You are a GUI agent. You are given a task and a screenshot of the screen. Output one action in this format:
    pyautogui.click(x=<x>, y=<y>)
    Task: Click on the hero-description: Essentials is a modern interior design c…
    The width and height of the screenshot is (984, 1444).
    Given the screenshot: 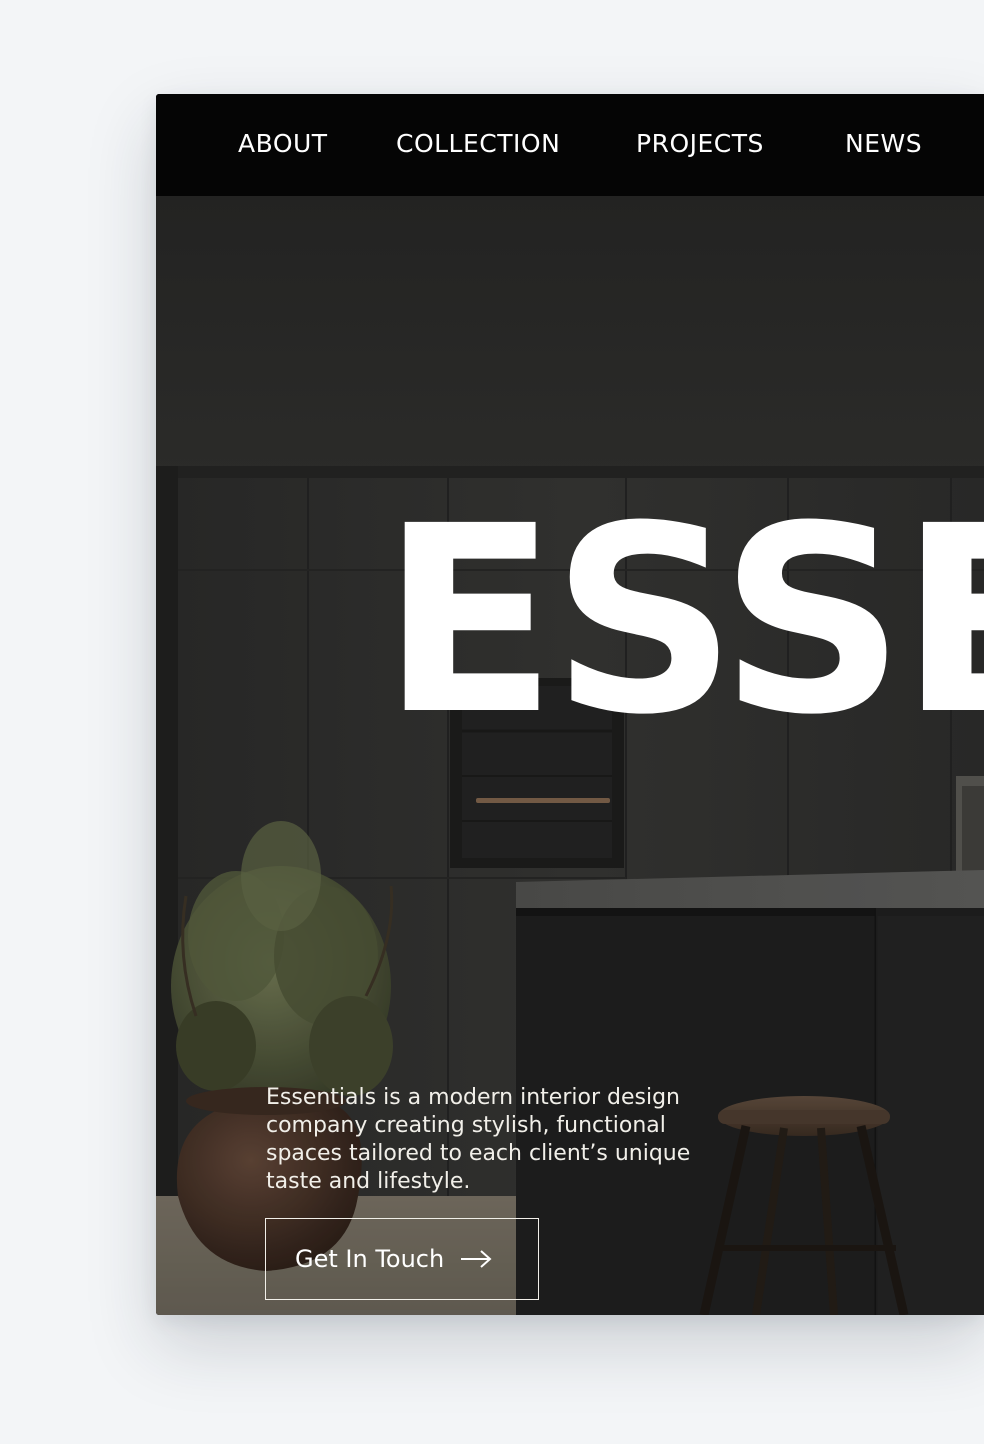 What is the action you would take?
    pyautogui.click(x=478, y=1139)
    